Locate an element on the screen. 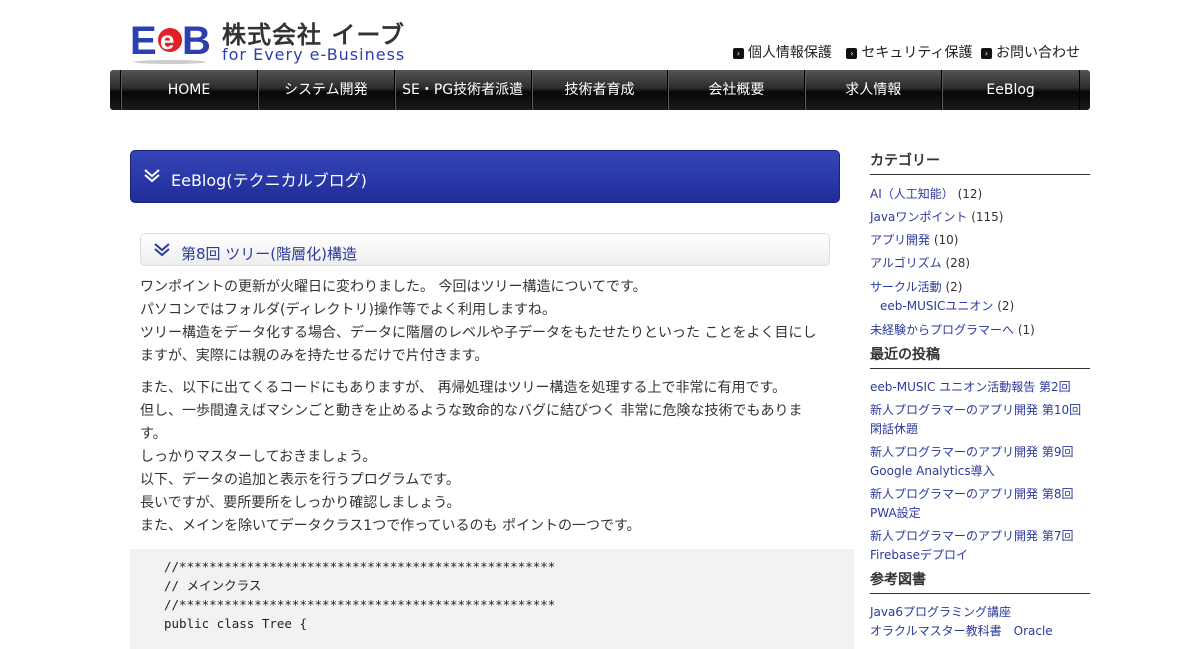  list-item: アルゴリズム (28) is located at coordinates (920, 263).